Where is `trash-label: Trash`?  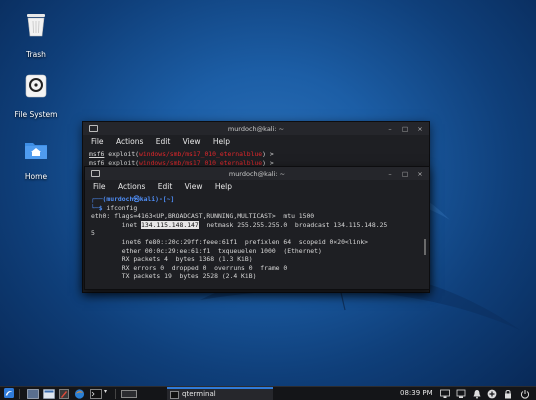 trash-label: Trash is located at coordinates (36, 54).